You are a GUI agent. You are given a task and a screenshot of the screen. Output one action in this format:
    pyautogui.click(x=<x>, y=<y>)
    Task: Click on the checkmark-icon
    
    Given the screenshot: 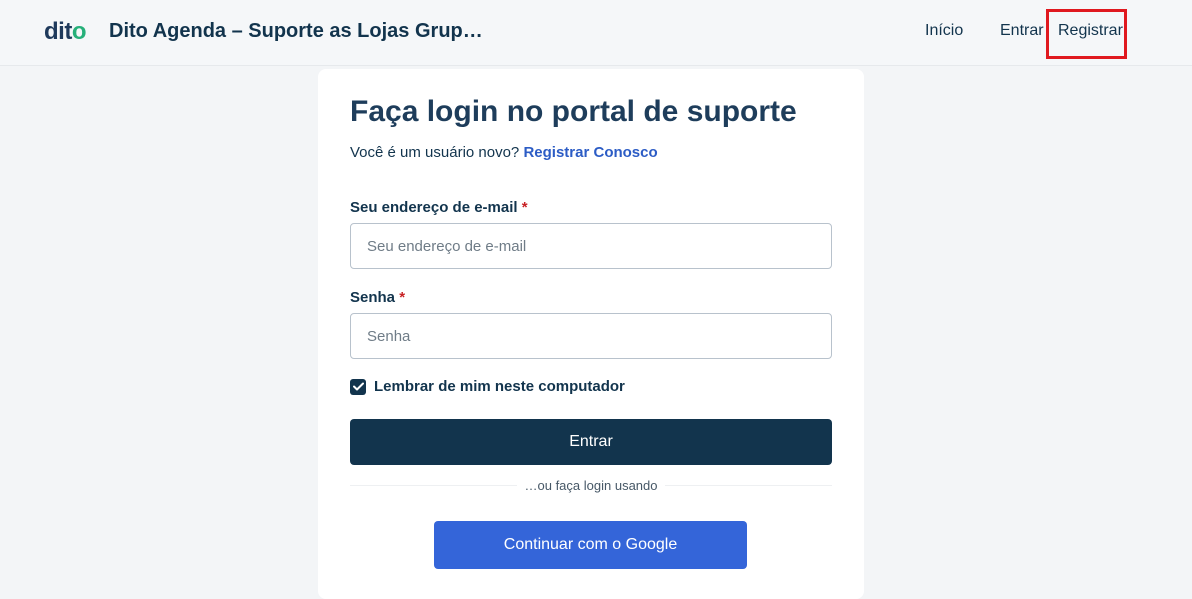 What is the action you would take?
    pyautogui.click(x=358, y=386)
    